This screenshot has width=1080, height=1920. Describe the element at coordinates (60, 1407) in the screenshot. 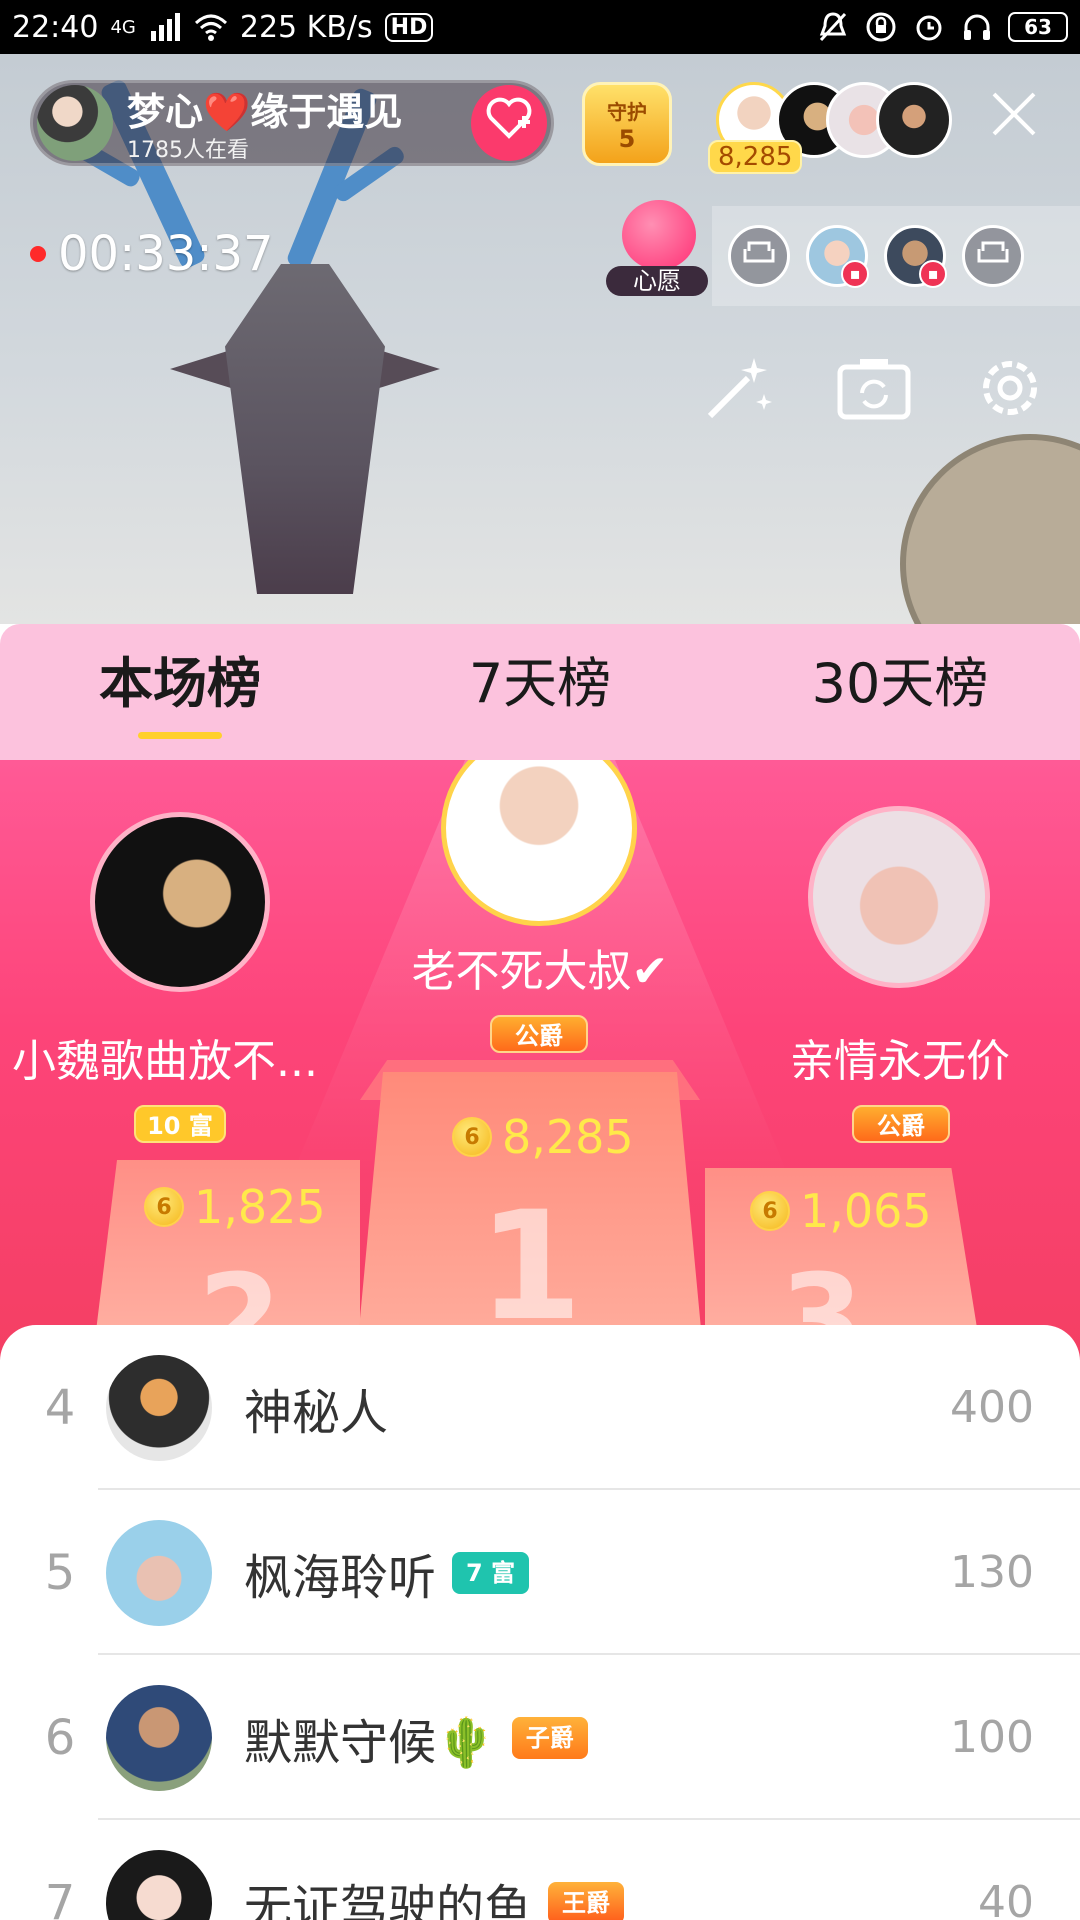

I see `rank-number: 4` at that location.